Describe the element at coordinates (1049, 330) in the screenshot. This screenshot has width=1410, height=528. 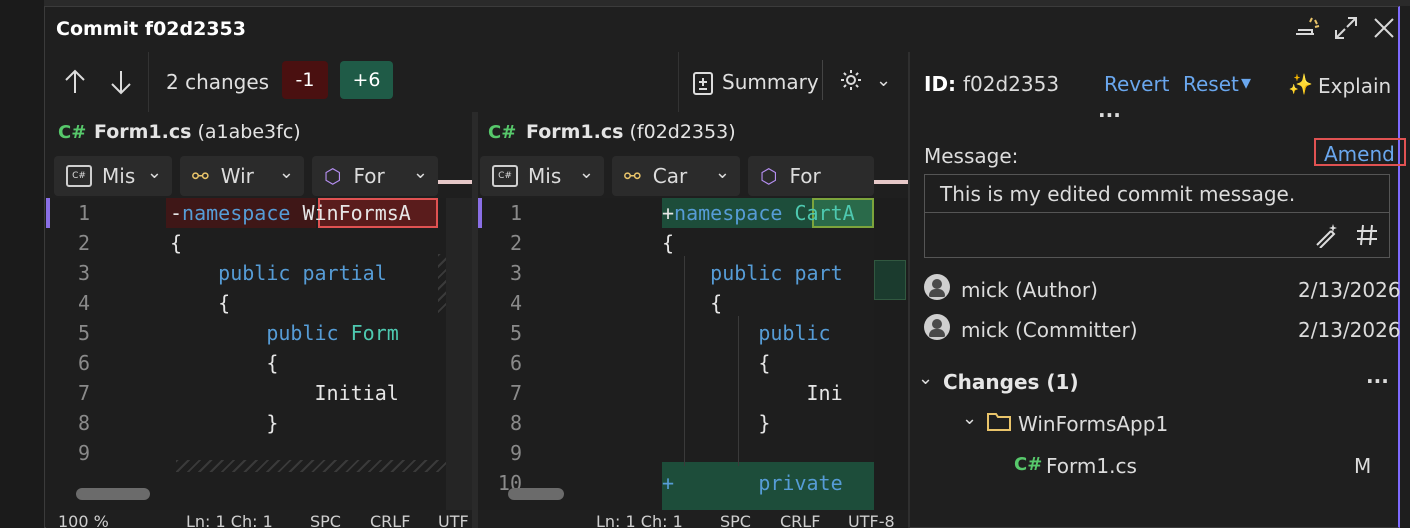
I see `committer-name: mick (Committer)` at that location.